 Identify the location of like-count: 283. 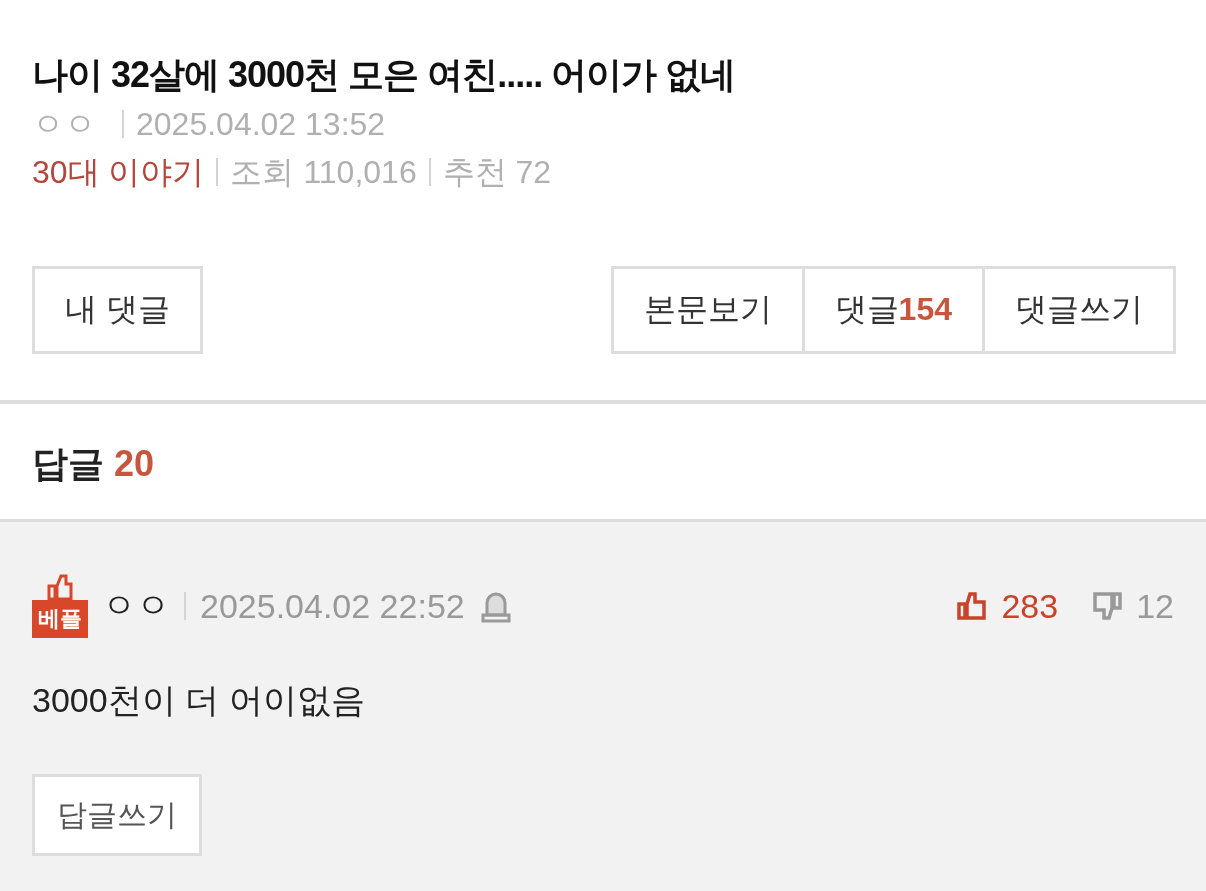
(1030, 606).